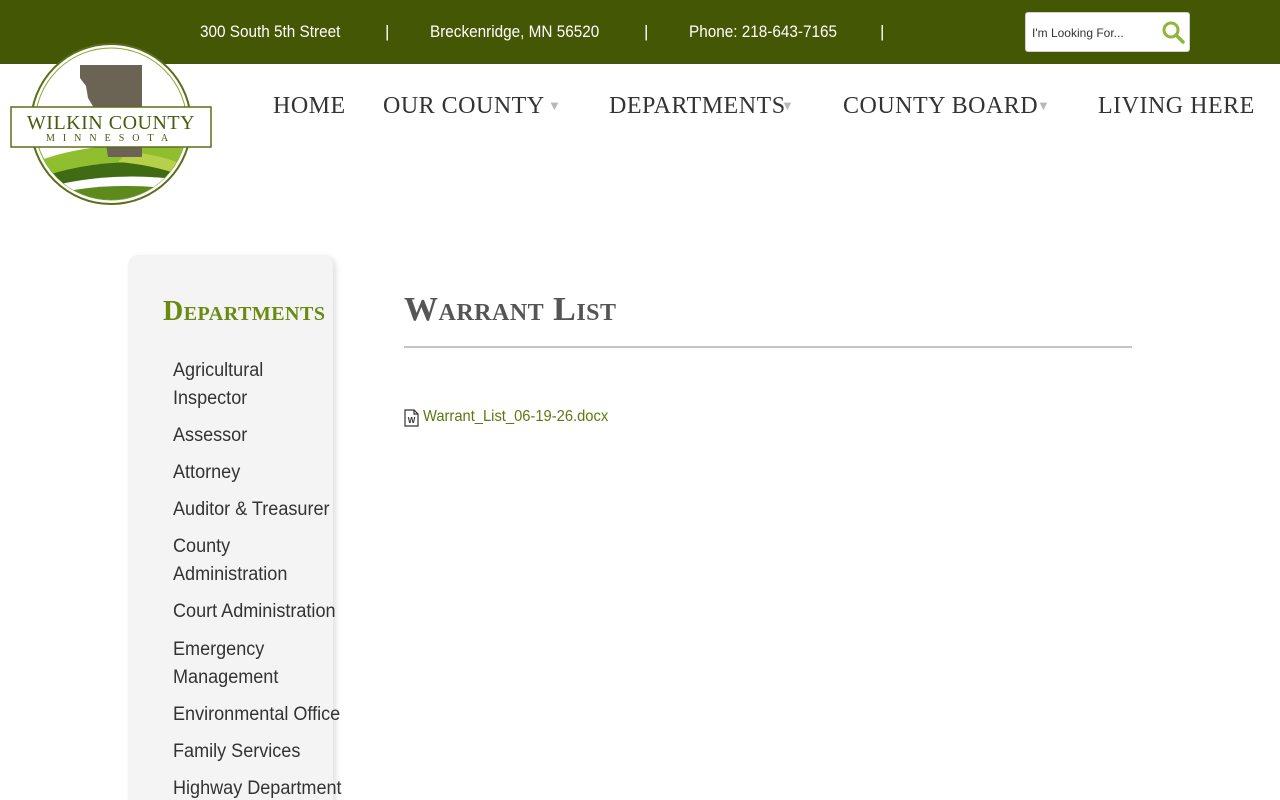  I want to click on logo-name: WILKIN COUNTY, so click(111, 123).